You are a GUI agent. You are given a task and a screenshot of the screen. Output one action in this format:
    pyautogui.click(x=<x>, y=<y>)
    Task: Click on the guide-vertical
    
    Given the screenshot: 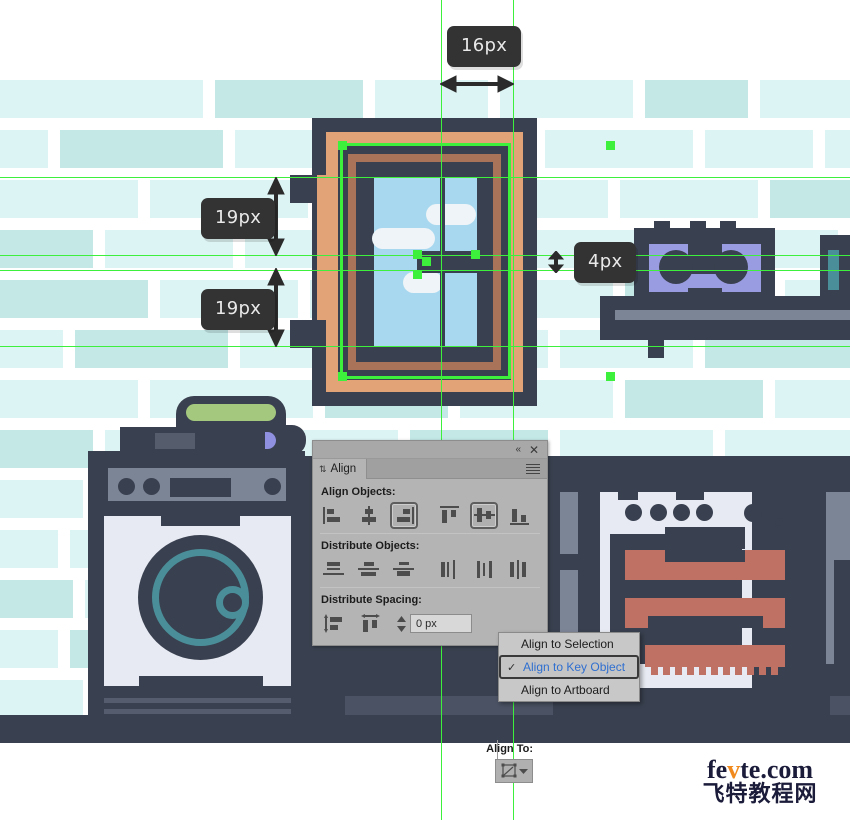 What is the action you would take?
    pyautogui.click(x=441, y=410)
    